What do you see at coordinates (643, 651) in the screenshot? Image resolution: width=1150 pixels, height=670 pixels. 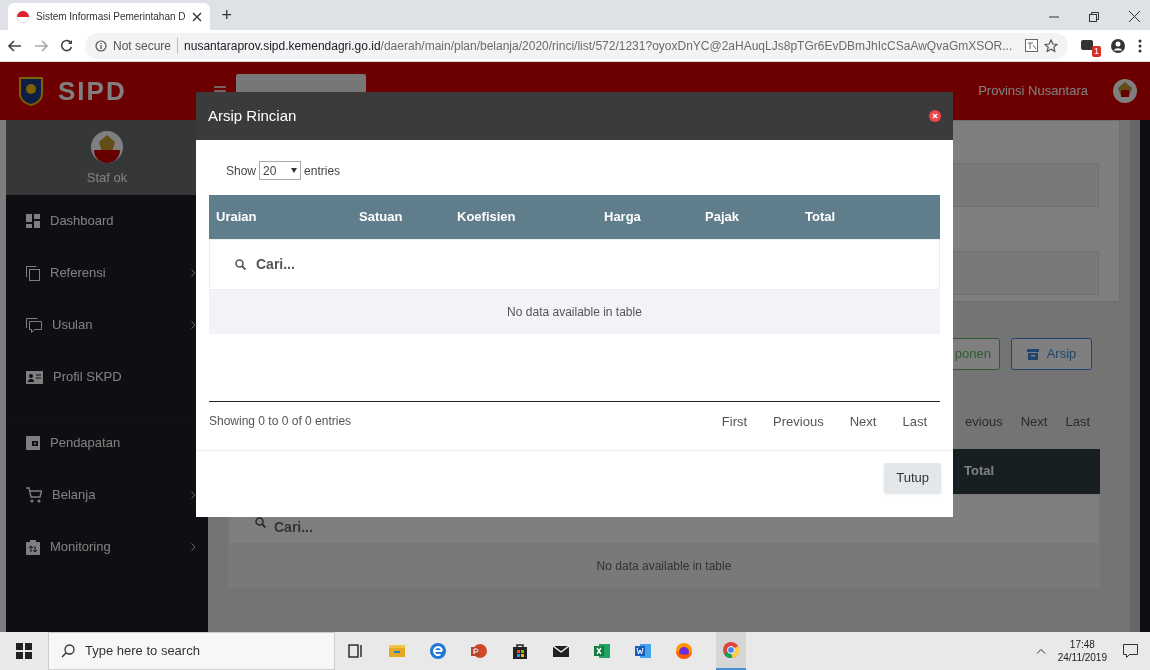 I see `document-app-icon` at bounding box center [643, 651].